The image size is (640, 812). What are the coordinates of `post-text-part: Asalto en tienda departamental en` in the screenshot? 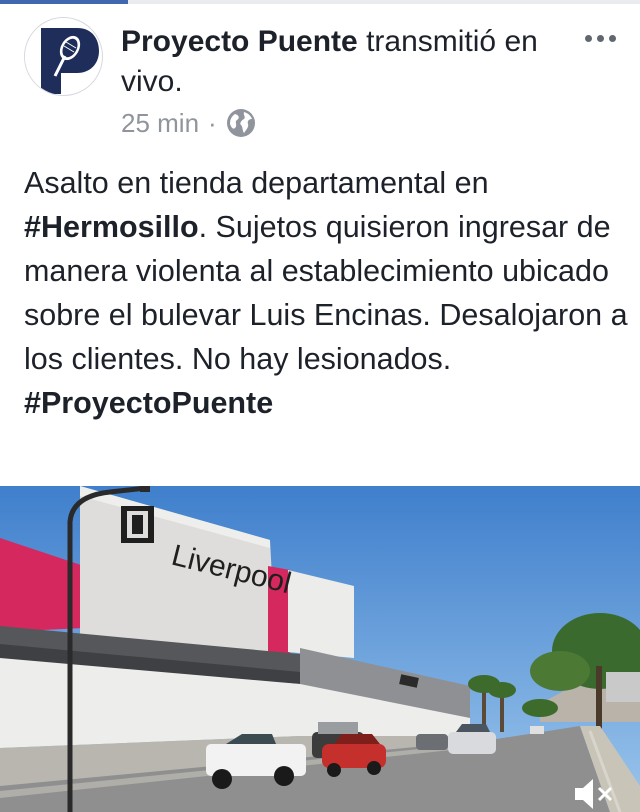 It's located at (256, 183).